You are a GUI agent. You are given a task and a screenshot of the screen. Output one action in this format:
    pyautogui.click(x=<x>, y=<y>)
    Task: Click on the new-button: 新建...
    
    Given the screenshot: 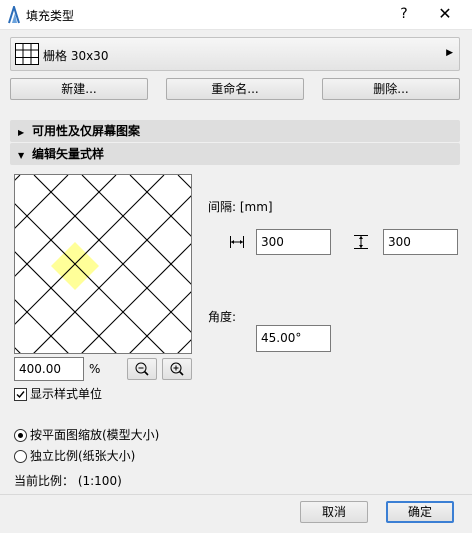 What is the action you would take?
    pyautogui.click(x=79, y=89)
    